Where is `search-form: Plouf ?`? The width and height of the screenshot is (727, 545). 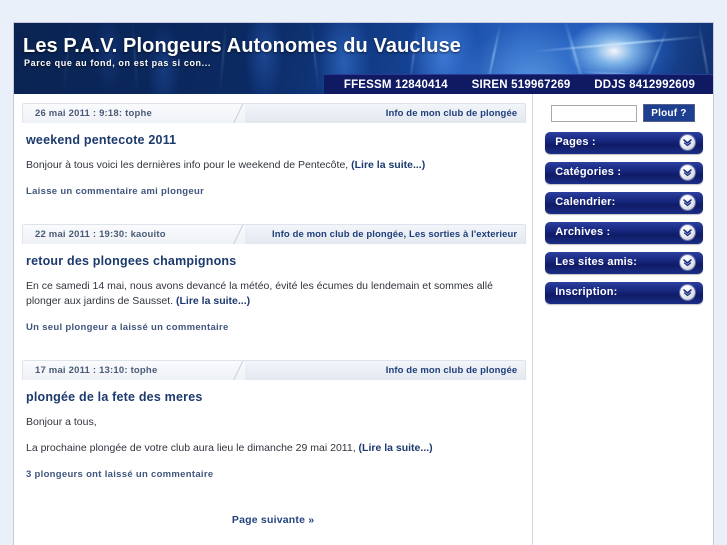 search-form: Plouf ? is located at coordinates (628, 113).